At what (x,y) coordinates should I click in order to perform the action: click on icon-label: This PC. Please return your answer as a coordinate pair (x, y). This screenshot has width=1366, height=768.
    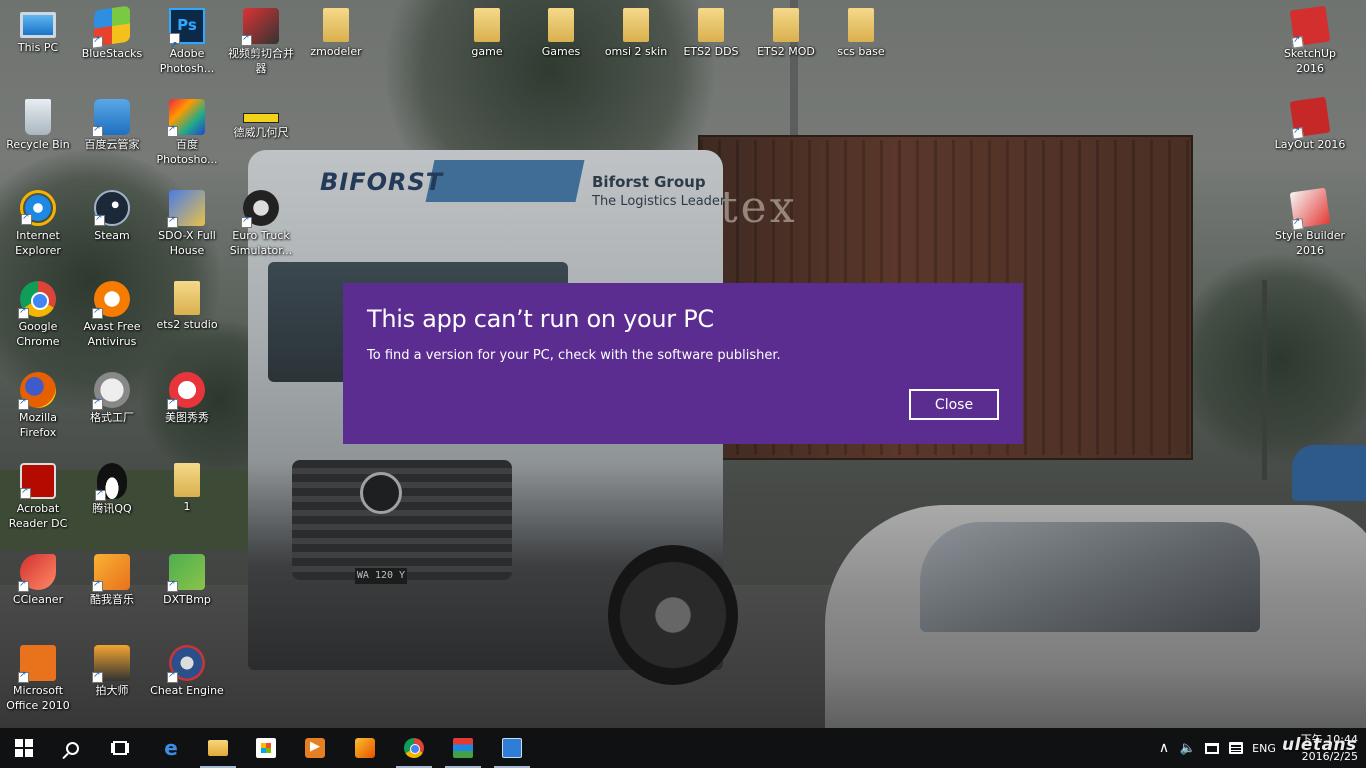
    Looking at the image, I should click on (38, 47).